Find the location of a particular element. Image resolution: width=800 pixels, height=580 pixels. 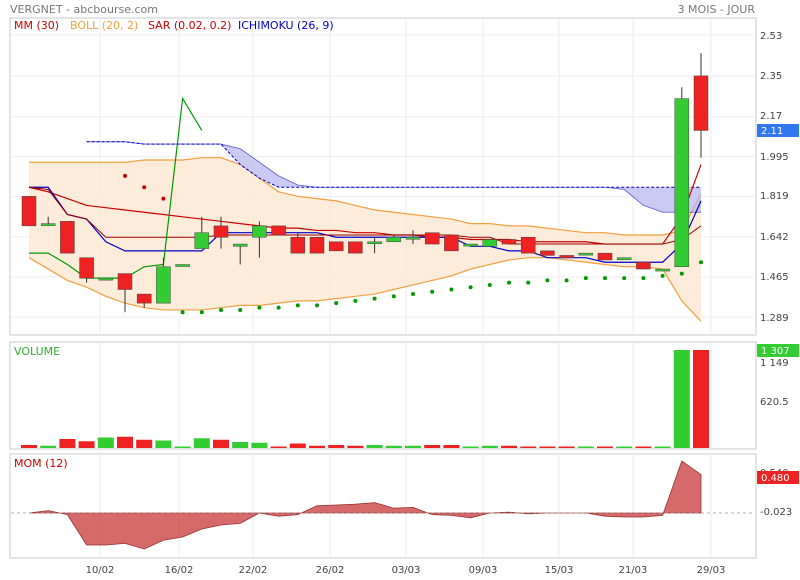

price-tick: 1.642 is located at coordinates (774, 237).